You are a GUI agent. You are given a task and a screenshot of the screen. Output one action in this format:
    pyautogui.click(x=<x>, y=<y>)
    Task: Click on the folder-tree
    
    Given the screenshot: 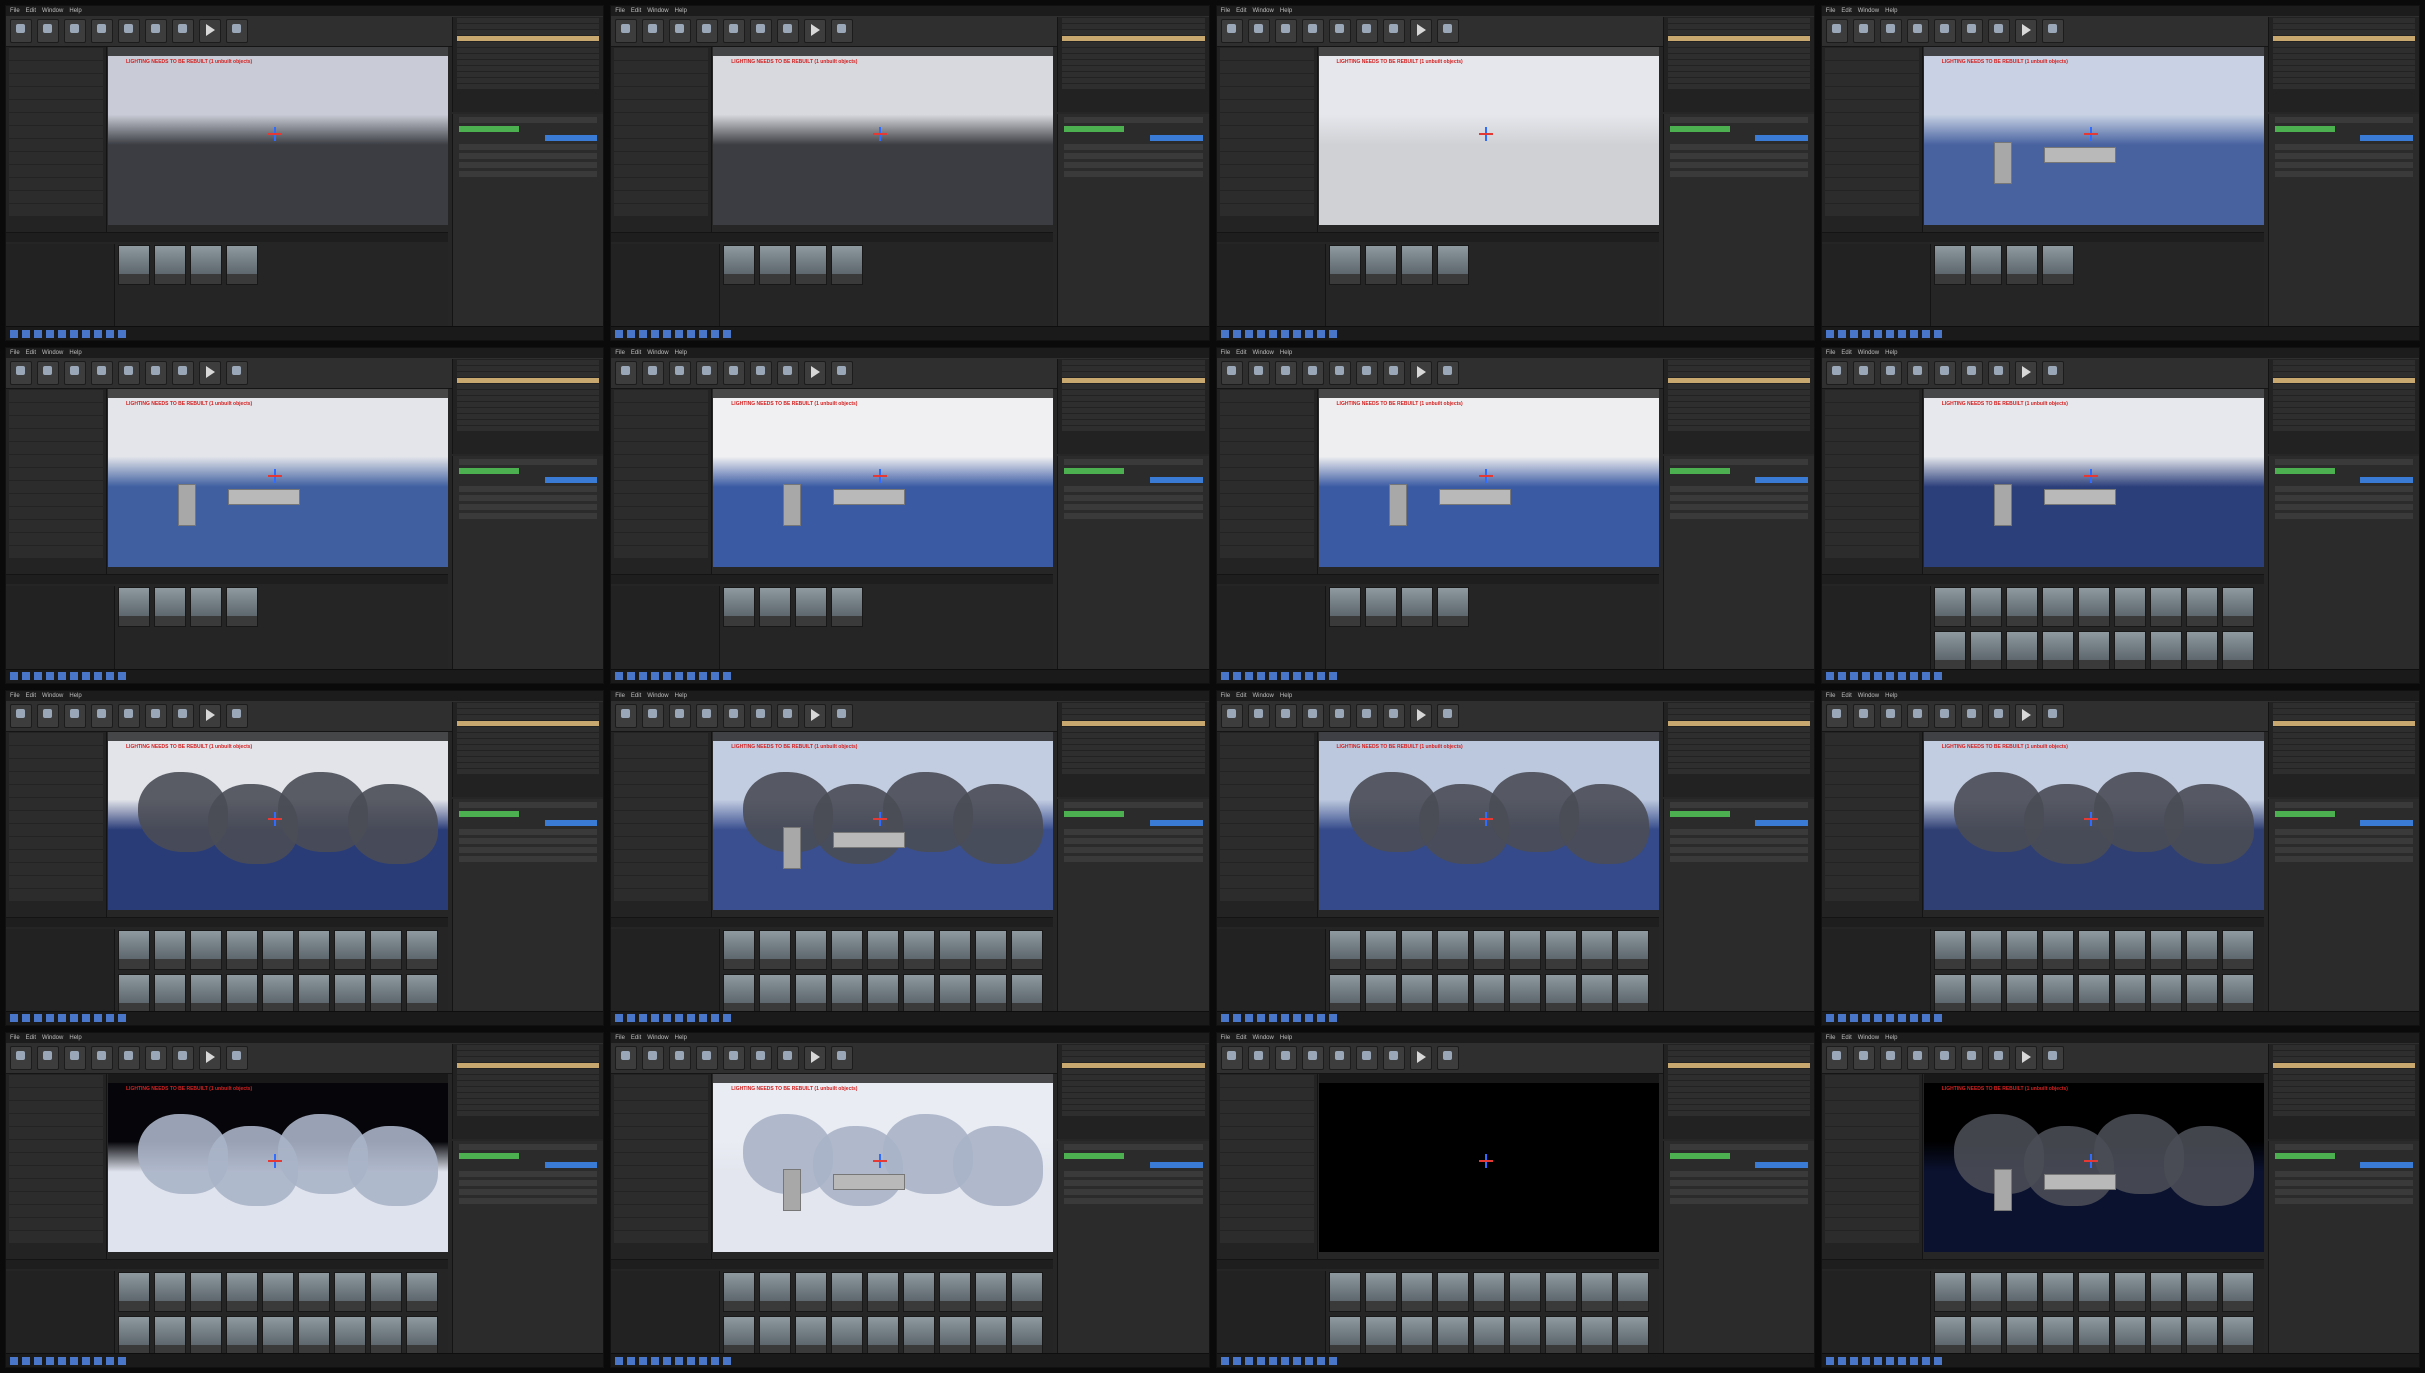 What is the action you would take?
    pyautogui.click(x=1271, y=1311)
    